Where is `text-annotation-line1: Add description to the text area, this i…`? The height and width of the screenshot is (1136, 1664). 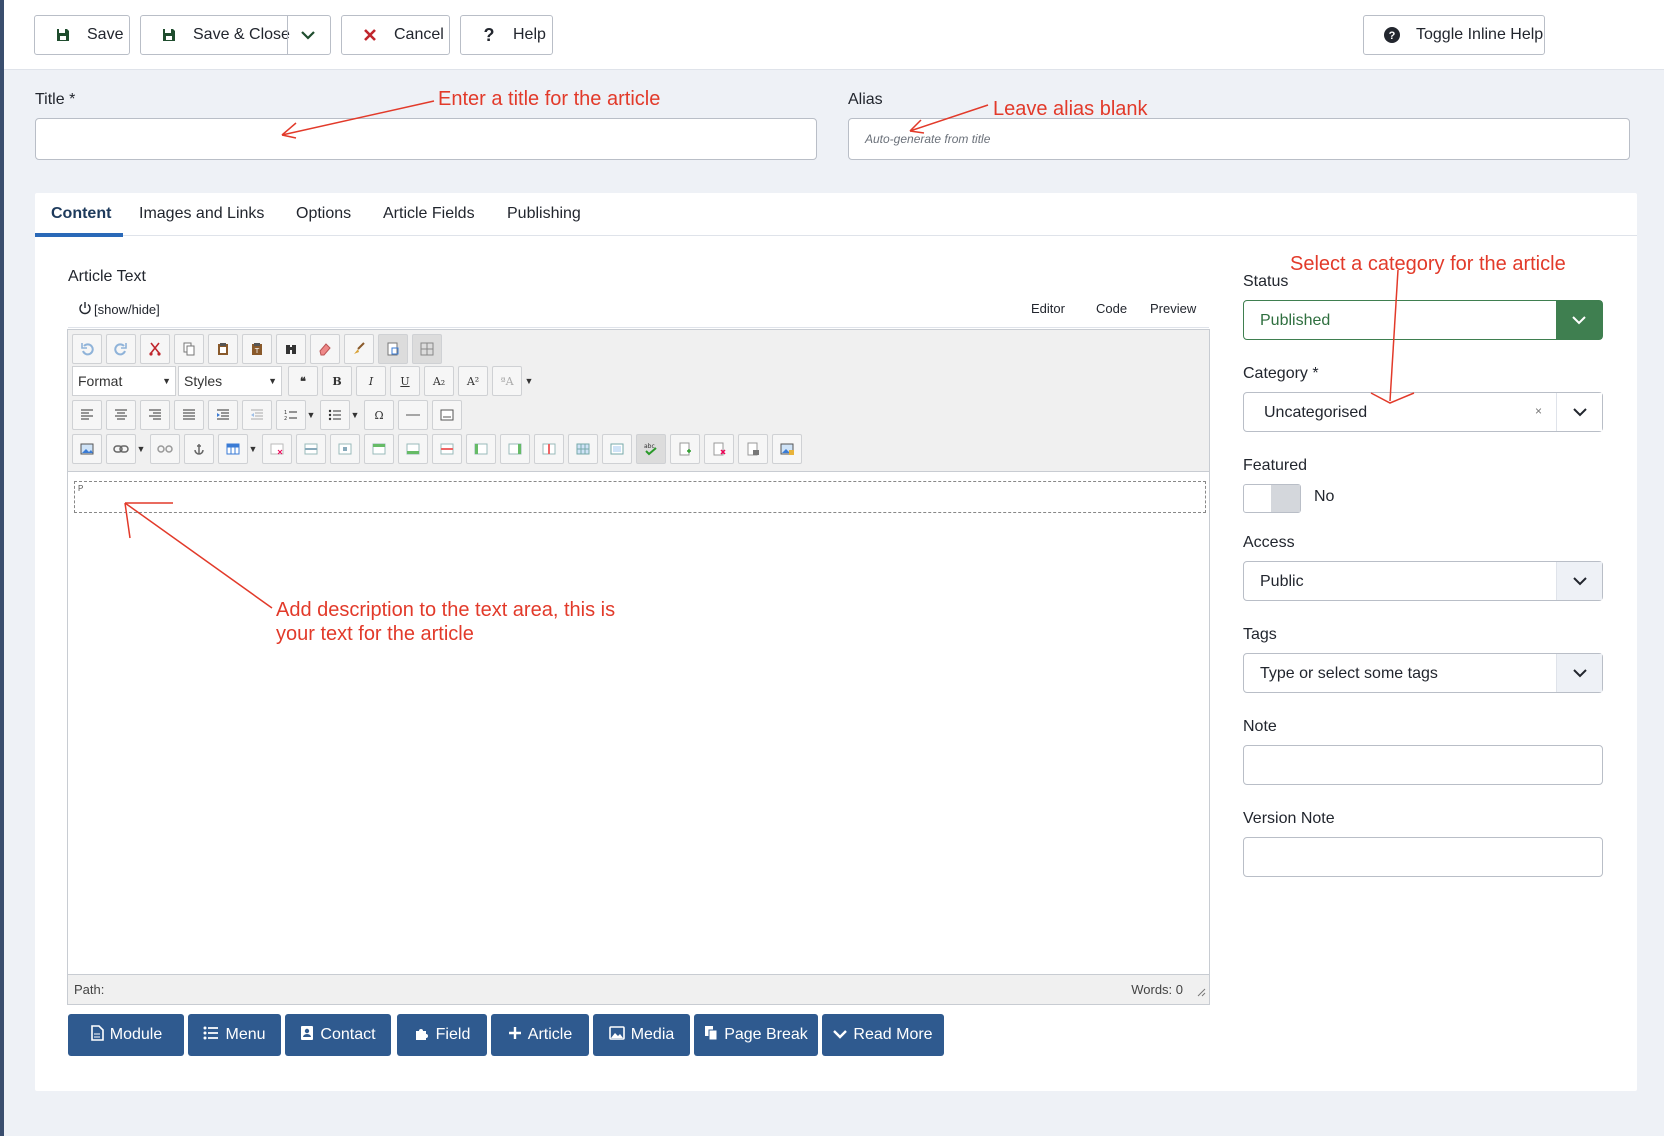
text-annotation-line1: Add description to the text area, this i… is located at coordinates (446, 610).